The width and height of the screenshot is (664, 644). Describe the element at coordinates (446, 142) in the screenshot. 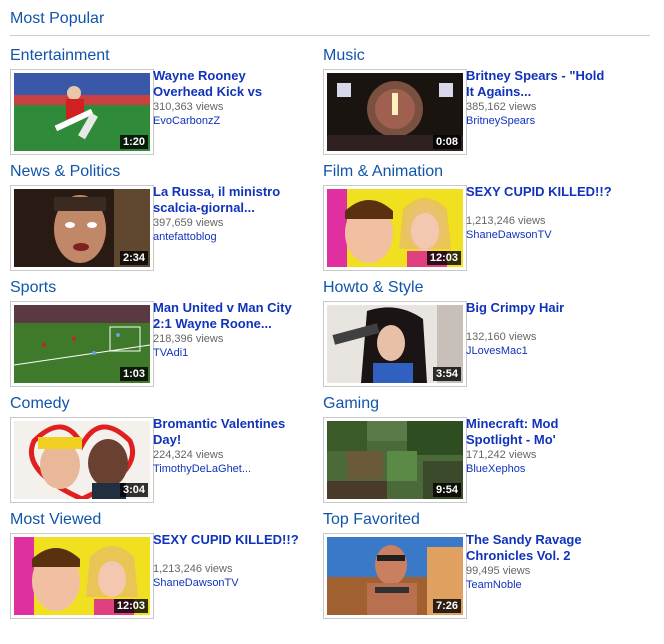

I see `video-duration: 0:08` at that location.